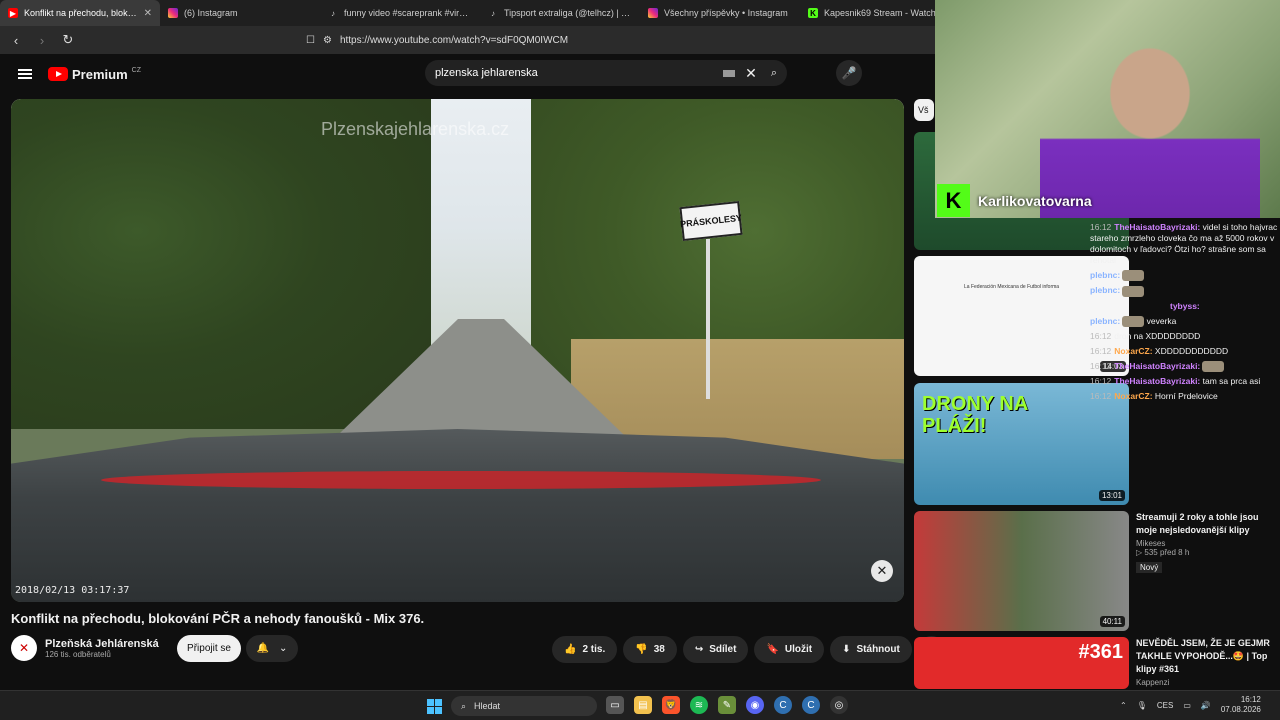  I want to click on windows-start-icon, so click(434, 706).